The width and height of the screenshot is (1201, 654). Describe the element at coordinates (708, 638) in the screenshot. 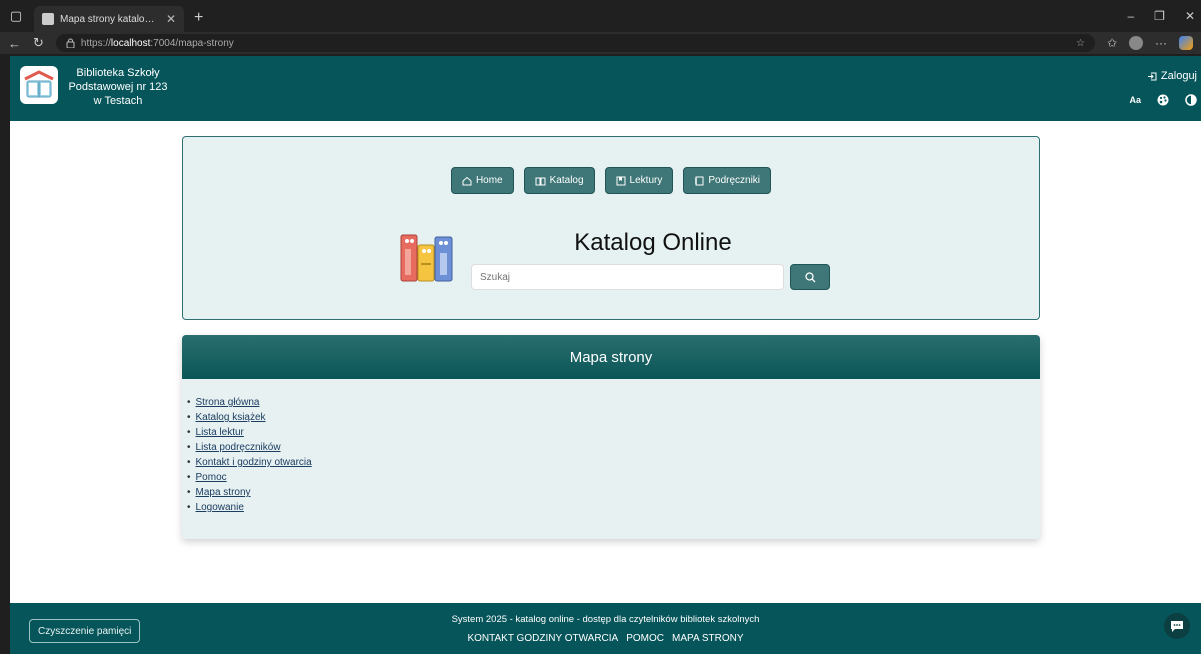

I see `footer-link-sitemap: MAPA STRONY` at that location.